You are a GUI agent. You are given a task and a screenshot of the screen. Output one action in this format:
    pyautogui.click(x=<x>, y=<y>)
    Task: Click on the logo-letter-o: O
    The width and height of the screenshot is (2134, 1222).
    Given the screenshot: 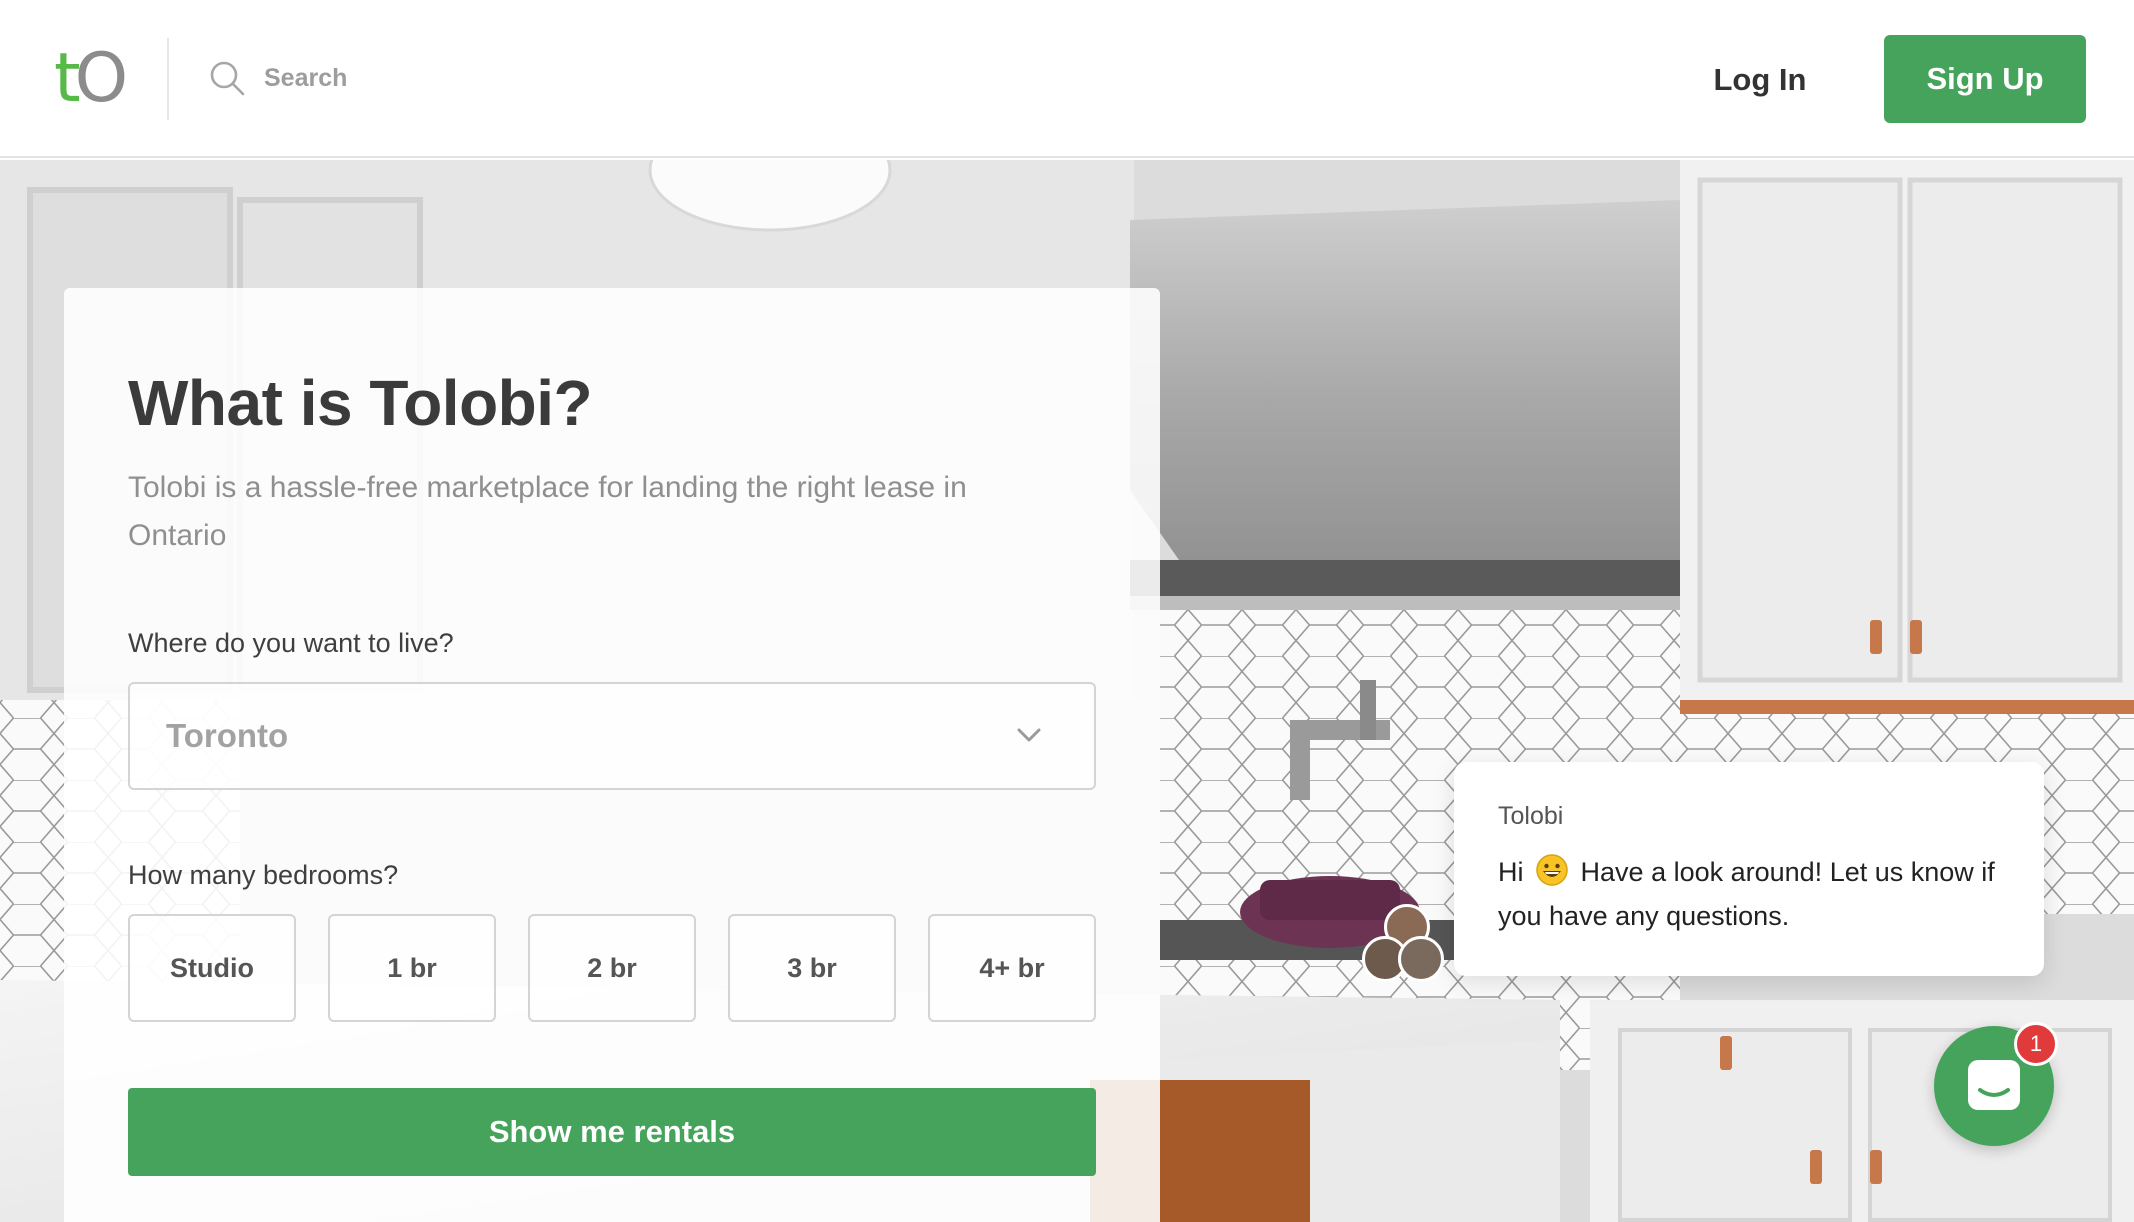 What is the action you would take?
    pyautogui.click(x=101, y=78)
    